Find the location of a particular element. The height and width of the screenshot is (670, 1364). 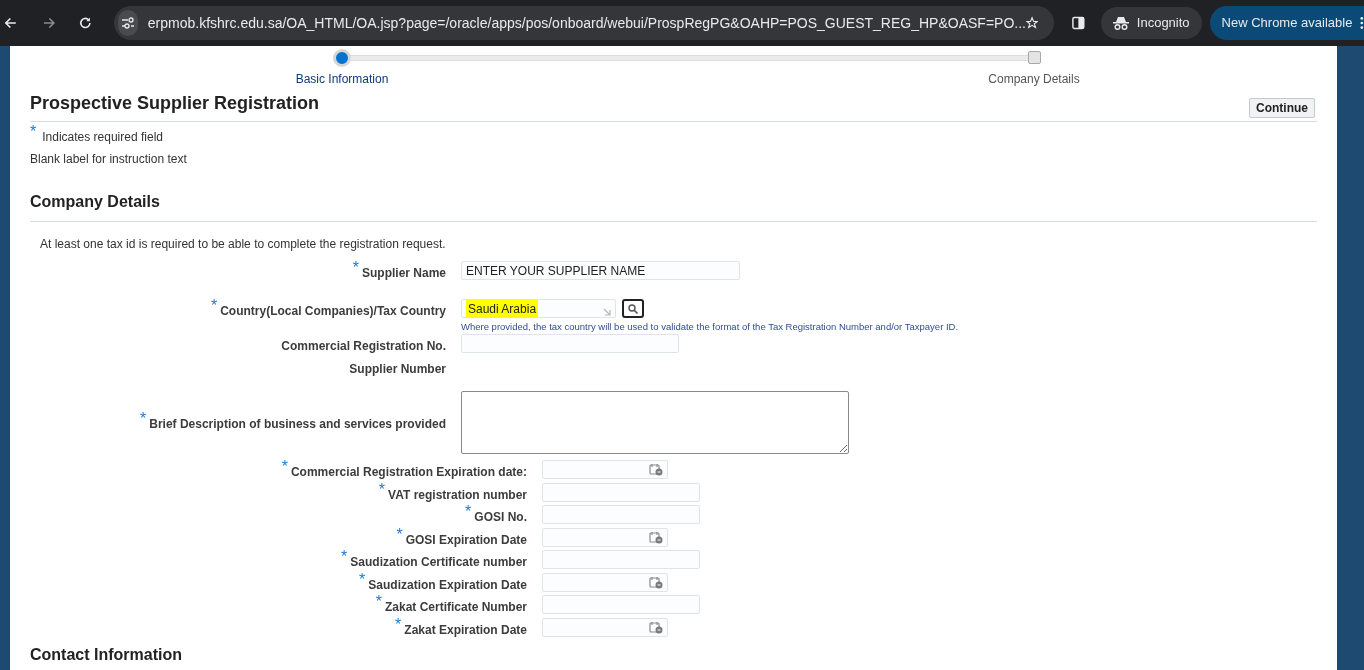

section-title: Contact Information is located at coordinates (106, 655).